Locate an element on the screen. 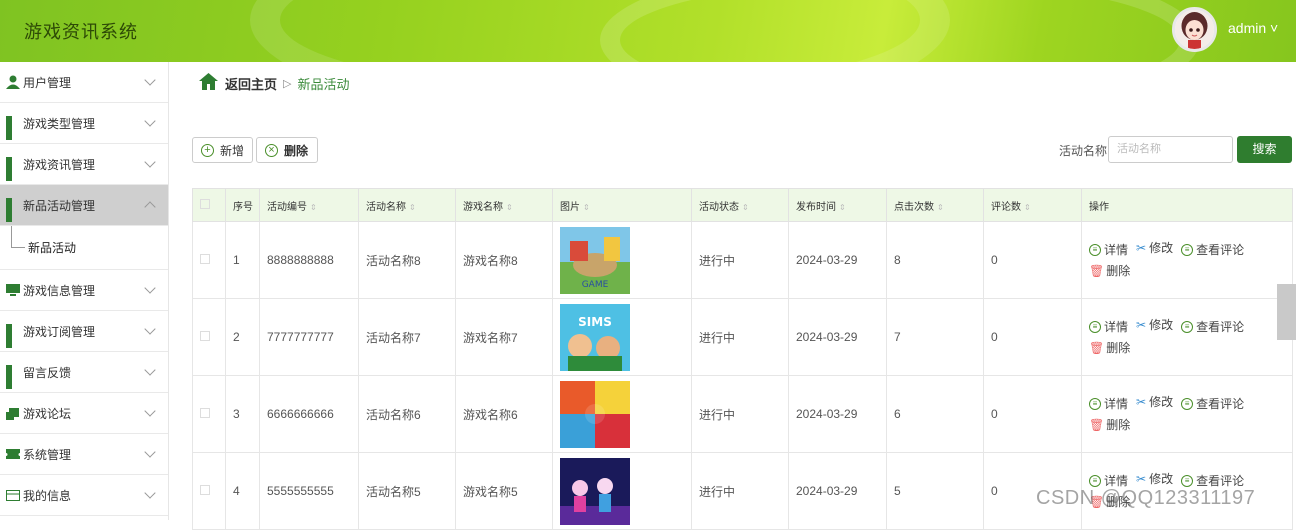  sidebar-item-my-info: 我的信息 is located at coordinates (84, 495).